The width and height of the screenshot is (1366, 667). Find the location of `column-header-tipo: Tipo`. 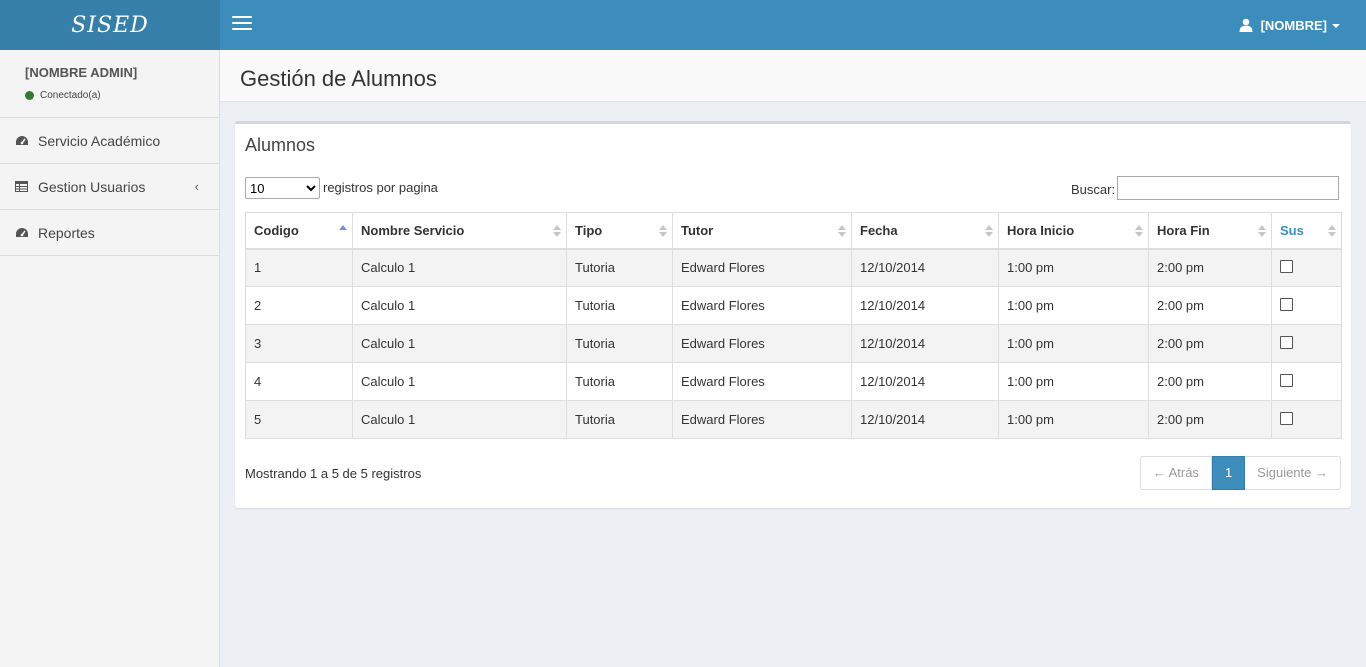

column-header-tipo: Tipo is located at coordinates (619, 231).